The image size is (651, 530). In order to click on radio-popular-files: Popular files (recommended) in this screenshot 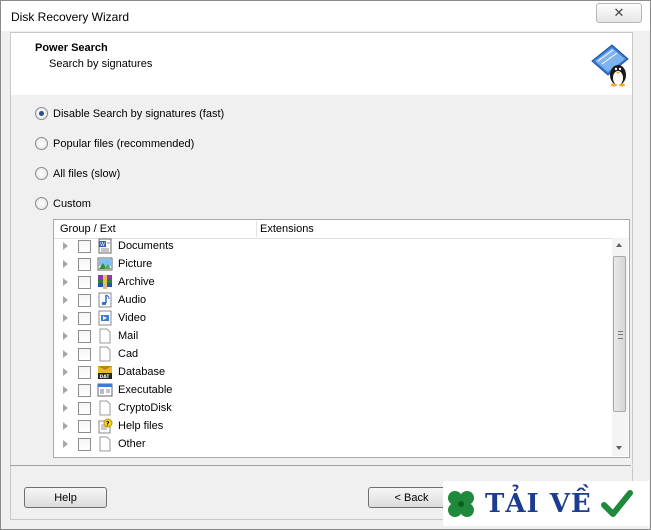, I will do `click(114, 143)`.